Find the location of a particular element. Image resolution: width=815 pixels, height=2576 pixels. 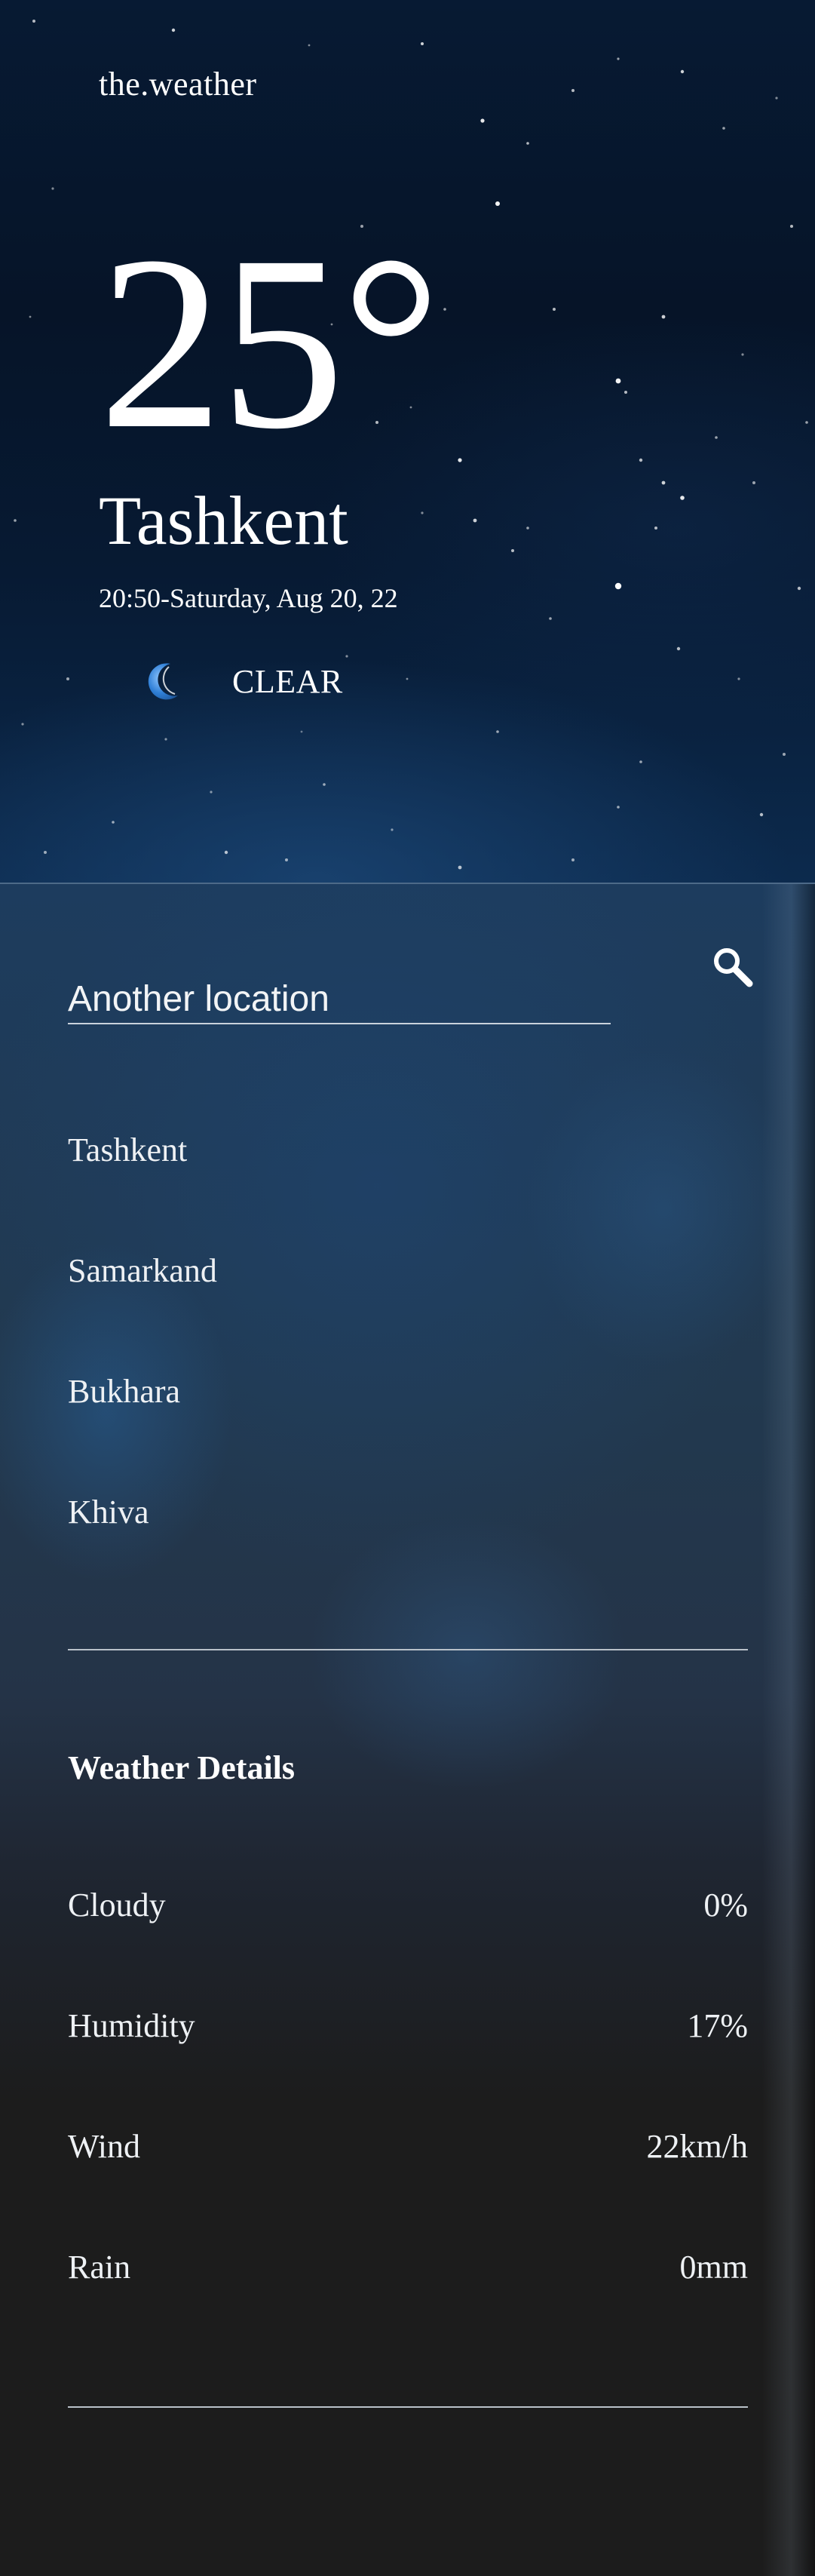

detail-value: 0% is located at coordinates (725, 1906).